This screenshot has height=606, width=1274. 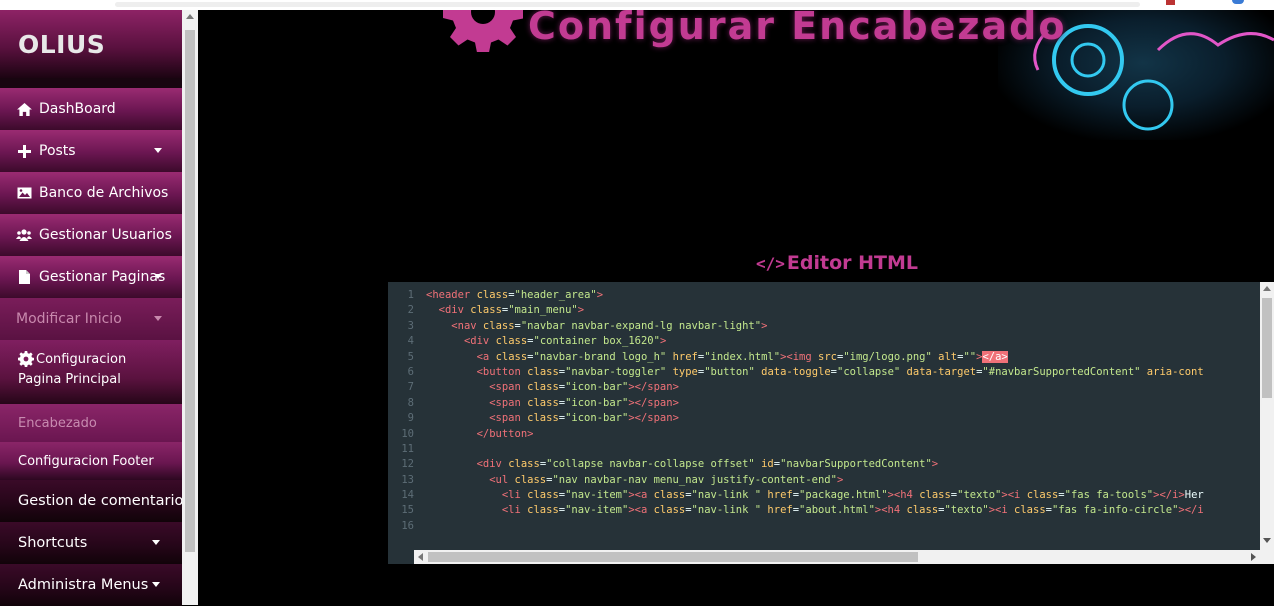 I want to click on brand-logo: OLIUS, so click(x=91, y=44).